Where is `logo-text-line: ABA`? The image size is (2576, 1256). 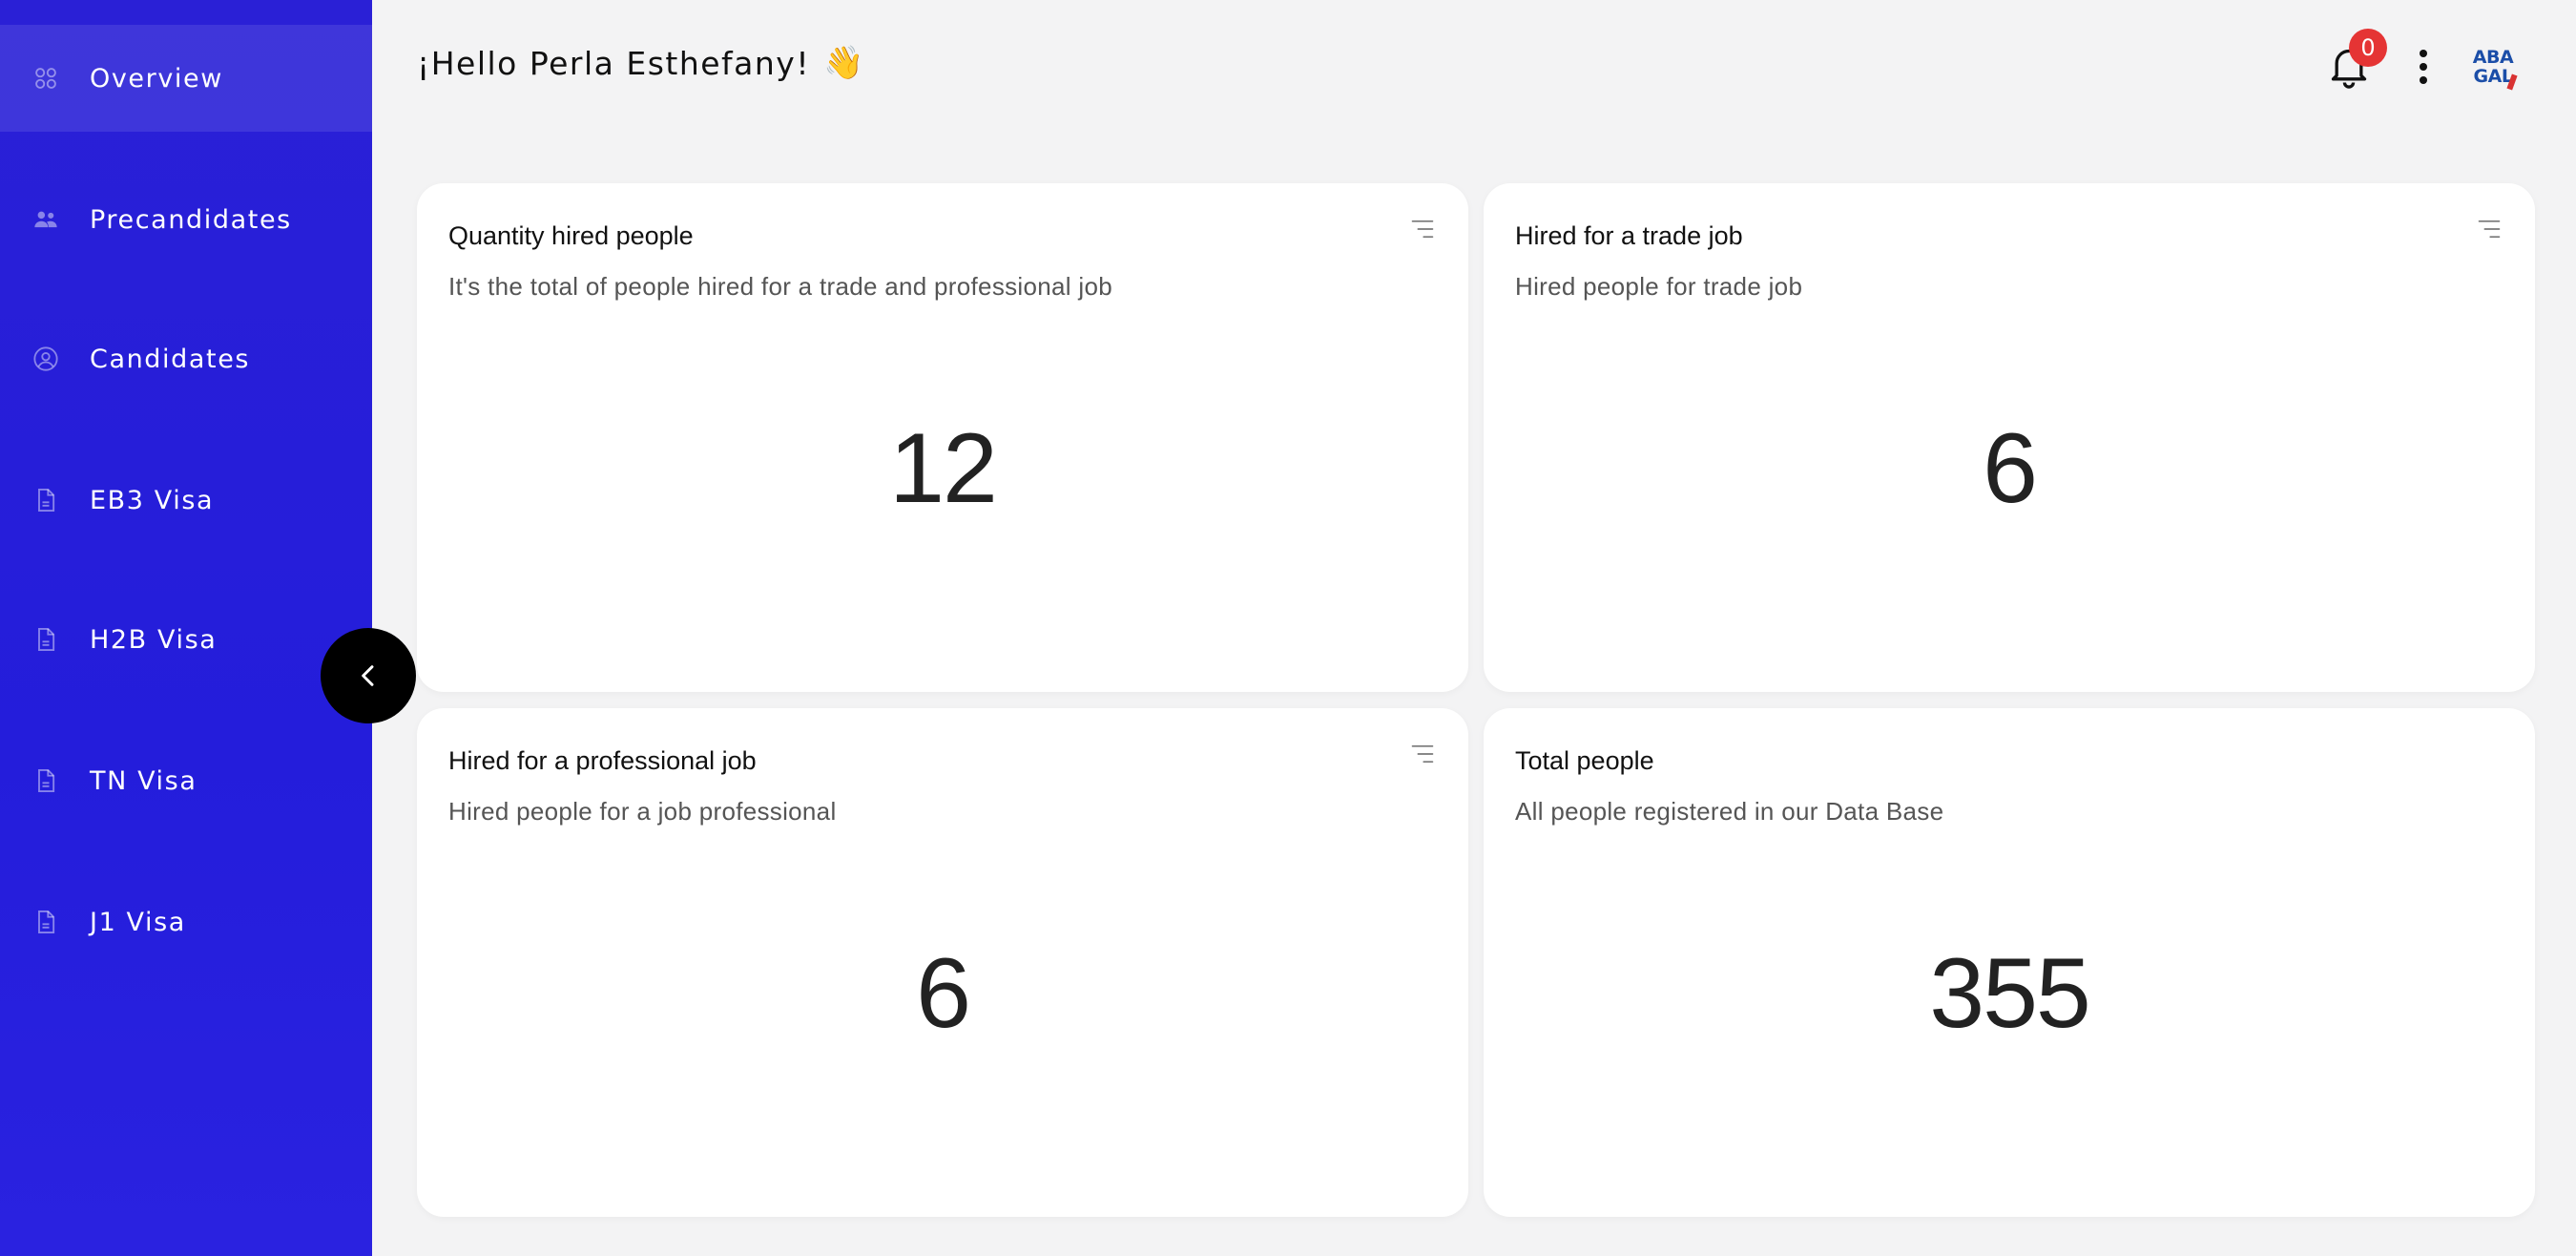
logo-text-line: ABA is located at coordinates (2493, 58).